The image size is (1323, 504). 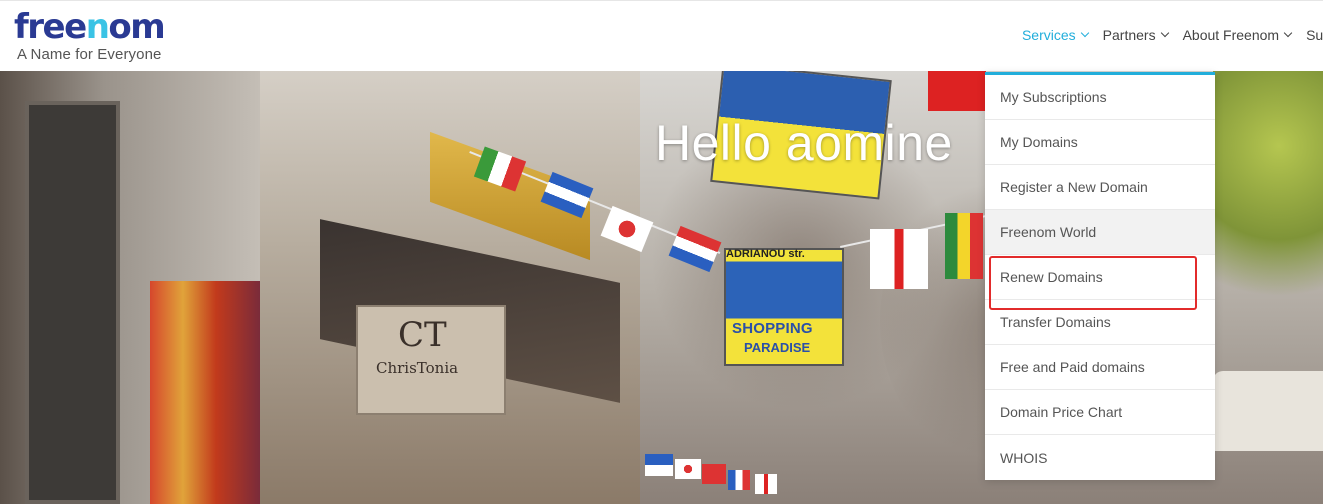 I want to click on shop-sign-logo: CT, so click(x=422, y=335).